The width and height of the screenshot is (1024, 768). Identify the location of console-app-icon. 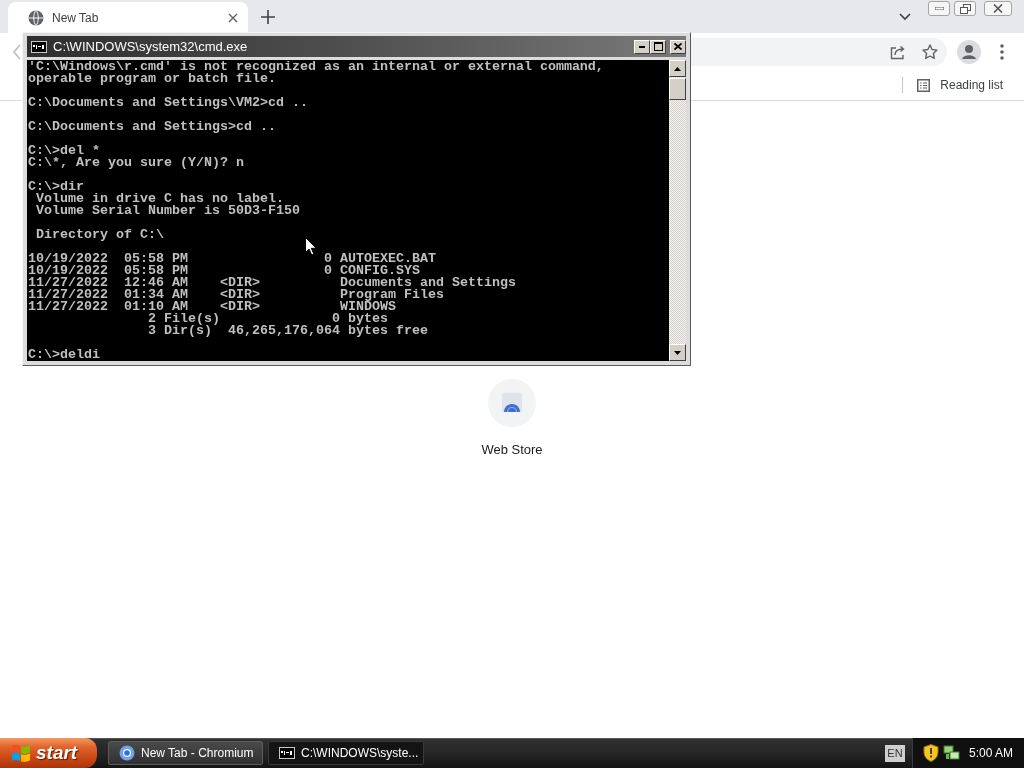
(39, 46).